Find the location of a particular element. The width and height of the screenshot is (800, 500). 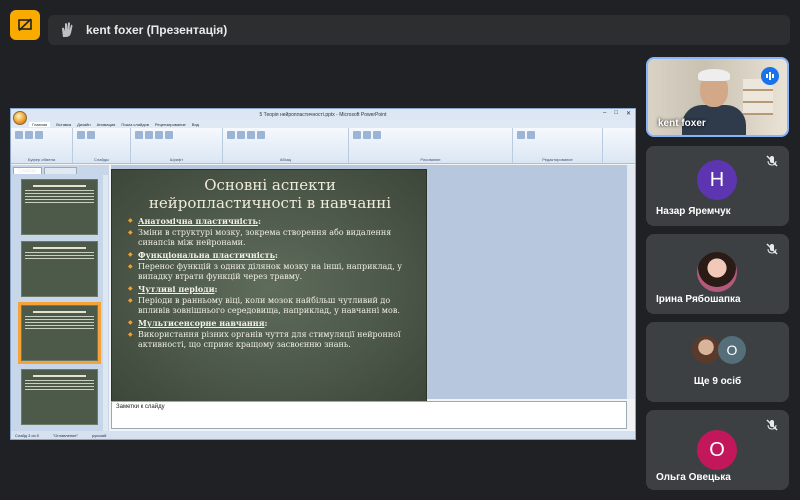

avatar: Н is located at coordinates (717, 180).